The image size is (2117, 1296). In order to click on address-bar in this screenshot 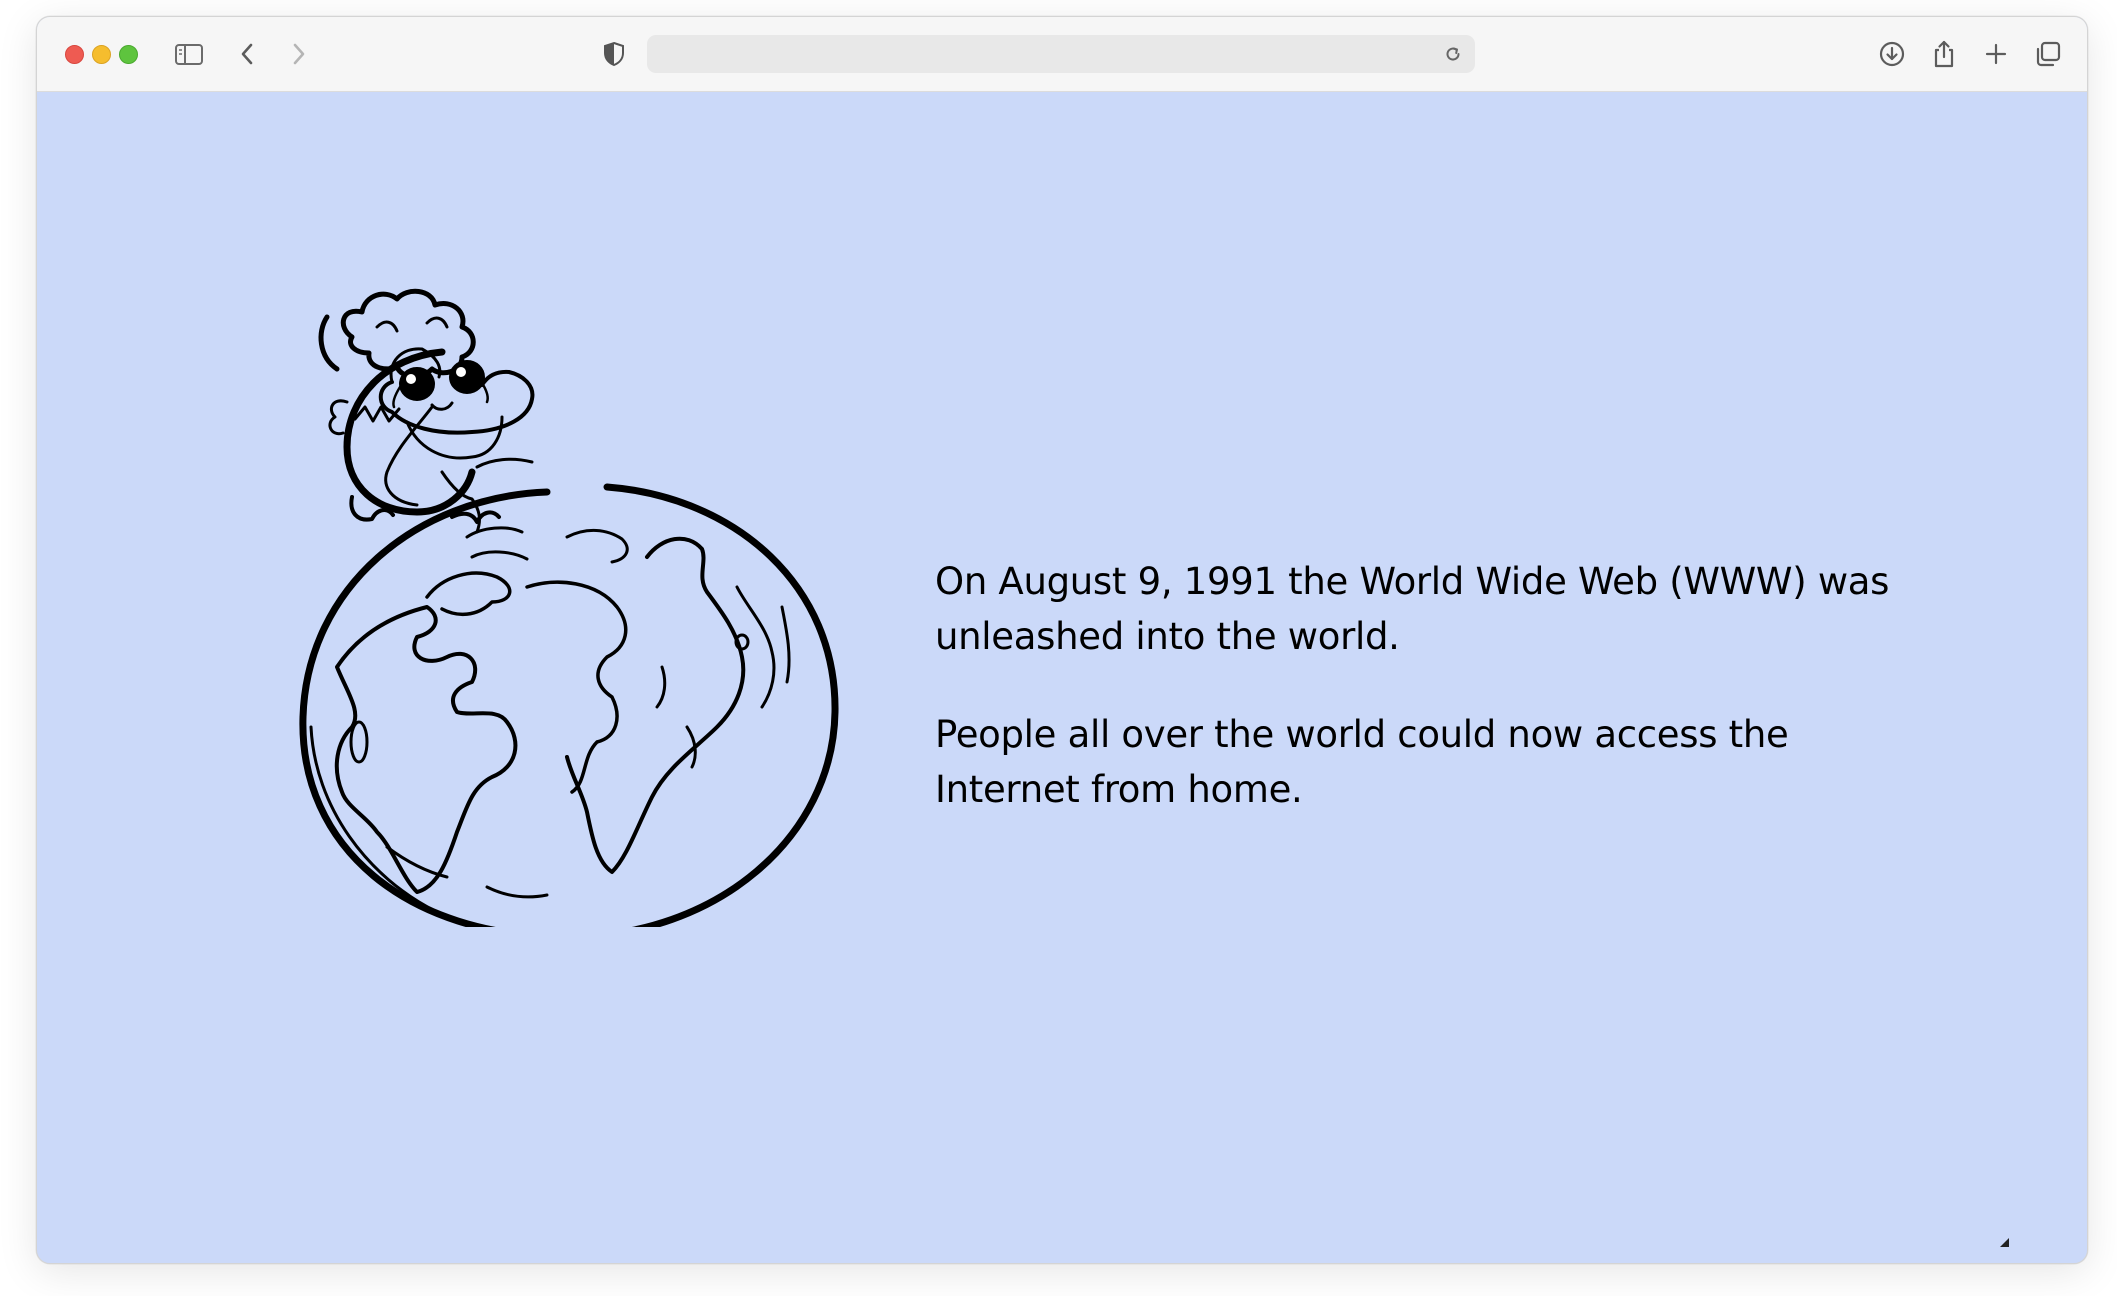, I will do `click(1061, 54)`.